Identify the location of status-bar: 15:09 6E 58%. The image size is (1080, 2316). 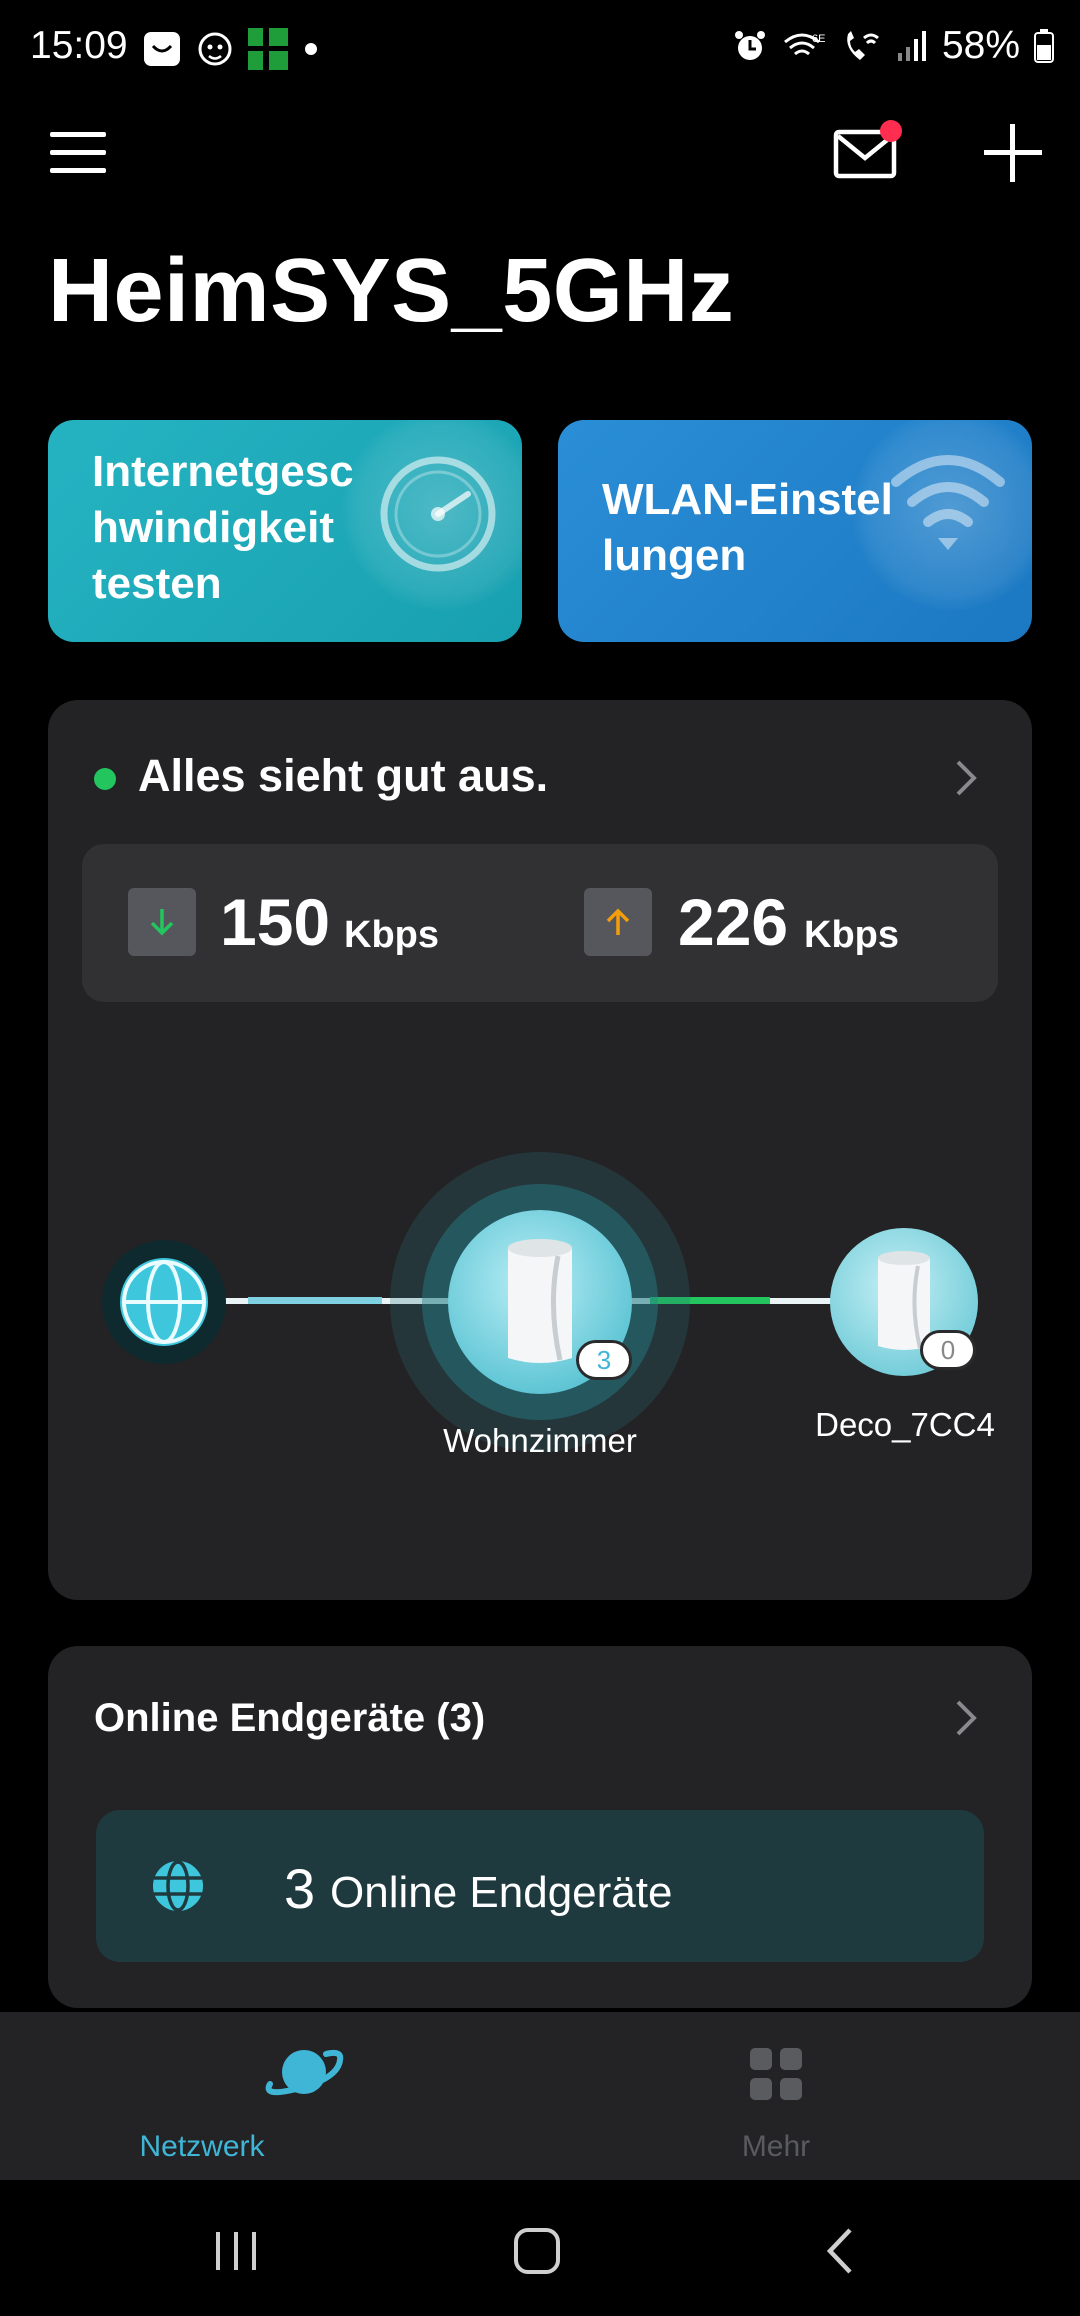
(540, 48).